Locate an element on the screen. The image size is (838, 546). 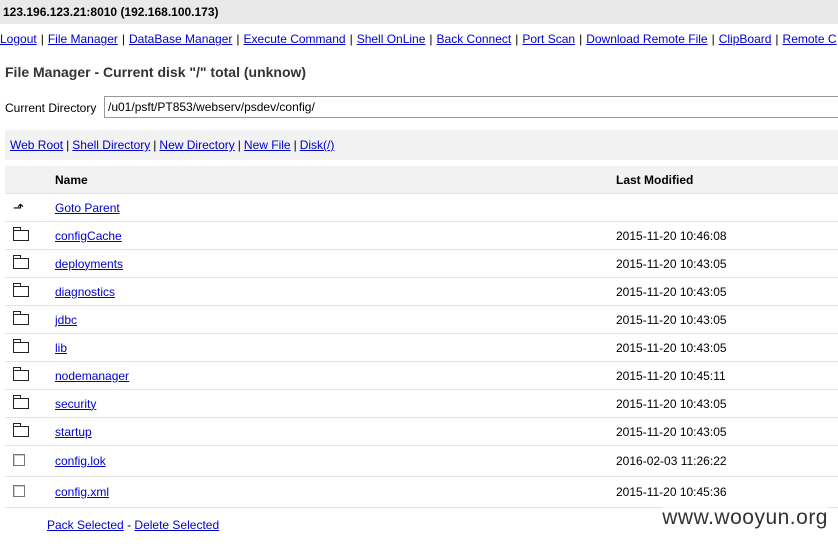
folder-link: diagnostics is located at coordinates (85, 292).